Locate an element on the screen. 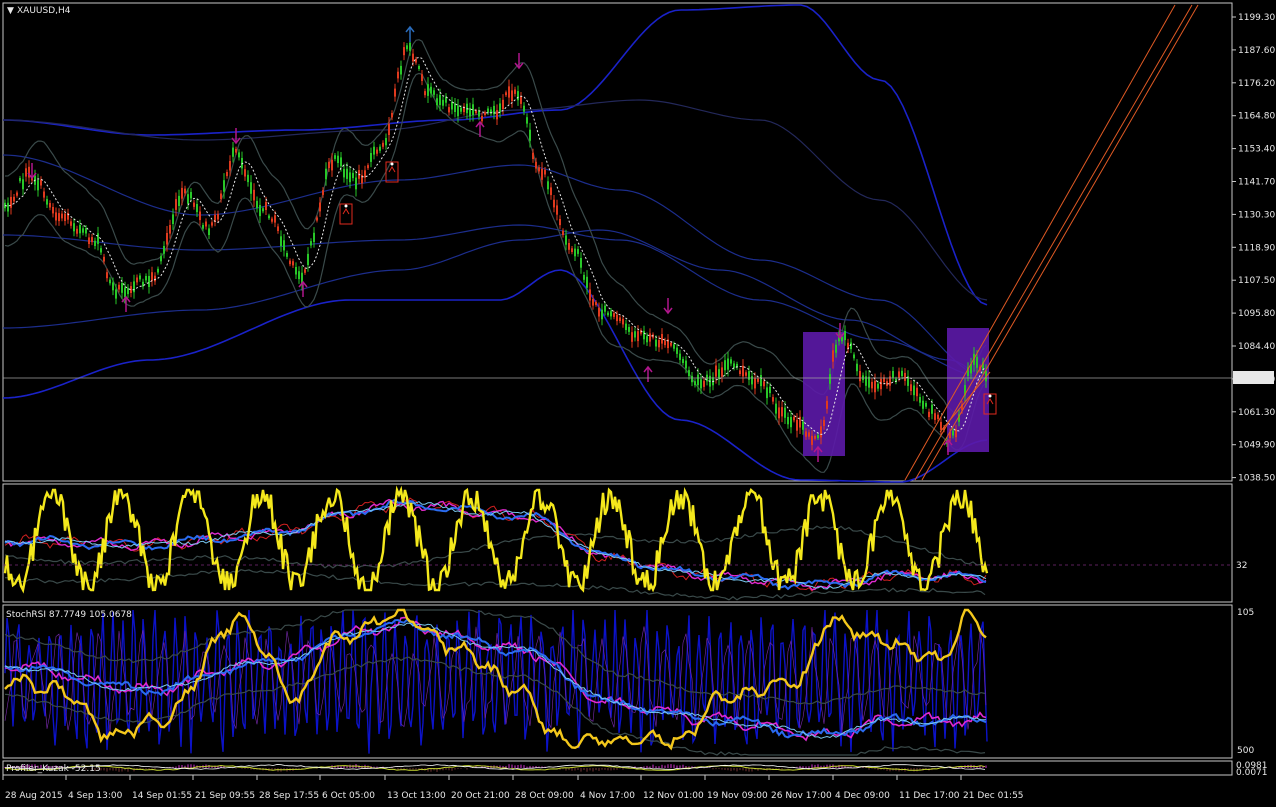 The width and height of the screenshot is (1276, 807). time-tick-label: 28 Aug 2015 is located at coordinates (34, 796).